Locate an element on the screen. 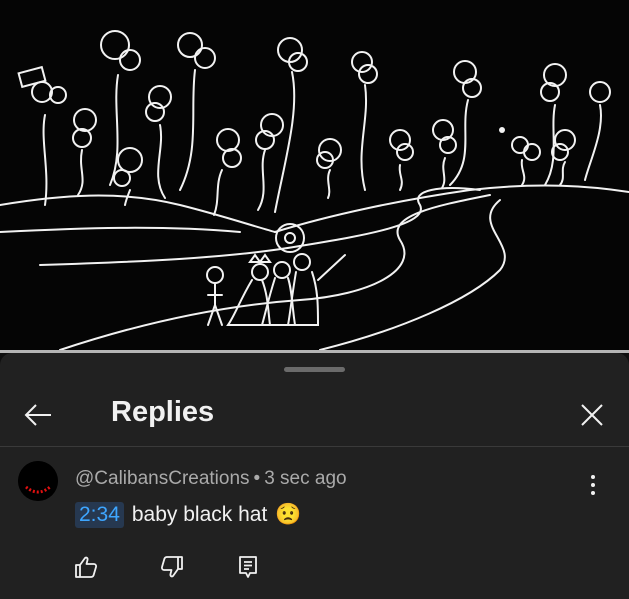 This screenshot has width=629, height=599. back-button is located at coordinates (38, 415).